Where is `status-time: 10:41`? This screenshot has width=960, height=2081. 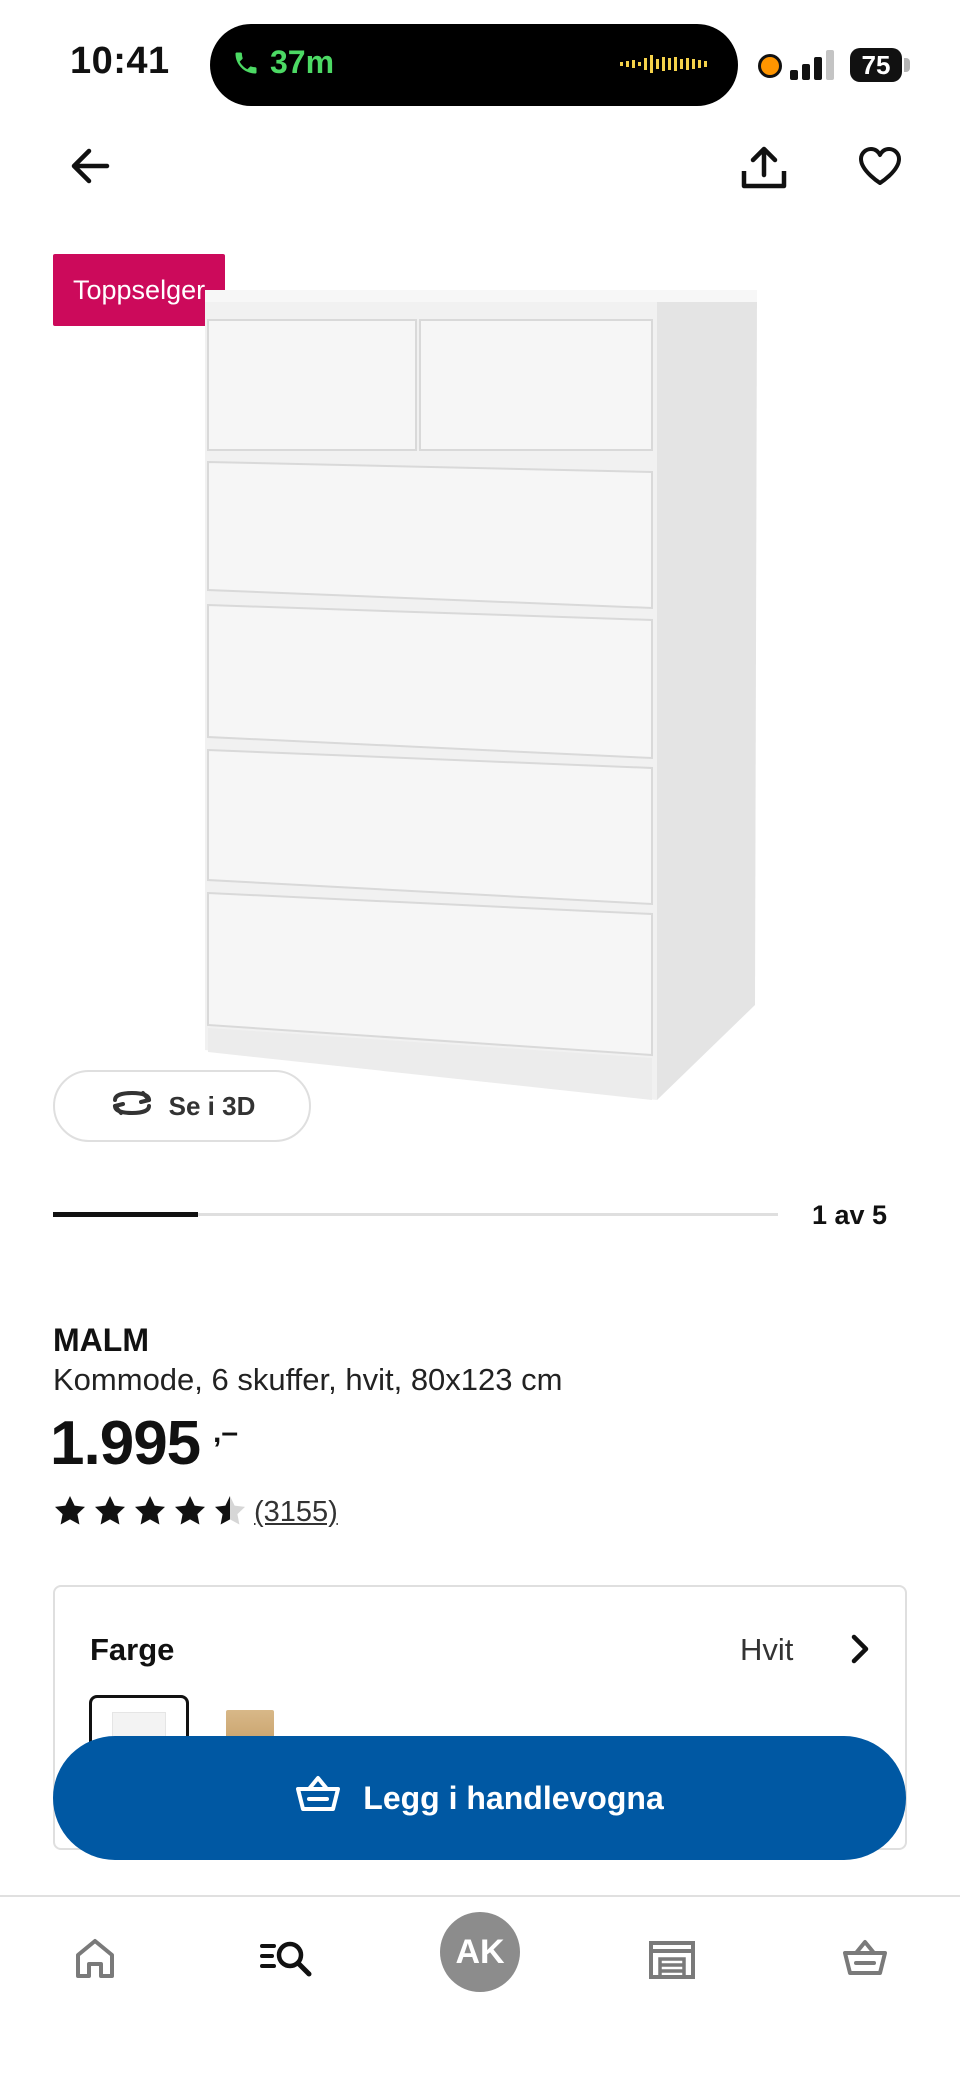 status-time: 10:41 is located at coordinates (120, 61).